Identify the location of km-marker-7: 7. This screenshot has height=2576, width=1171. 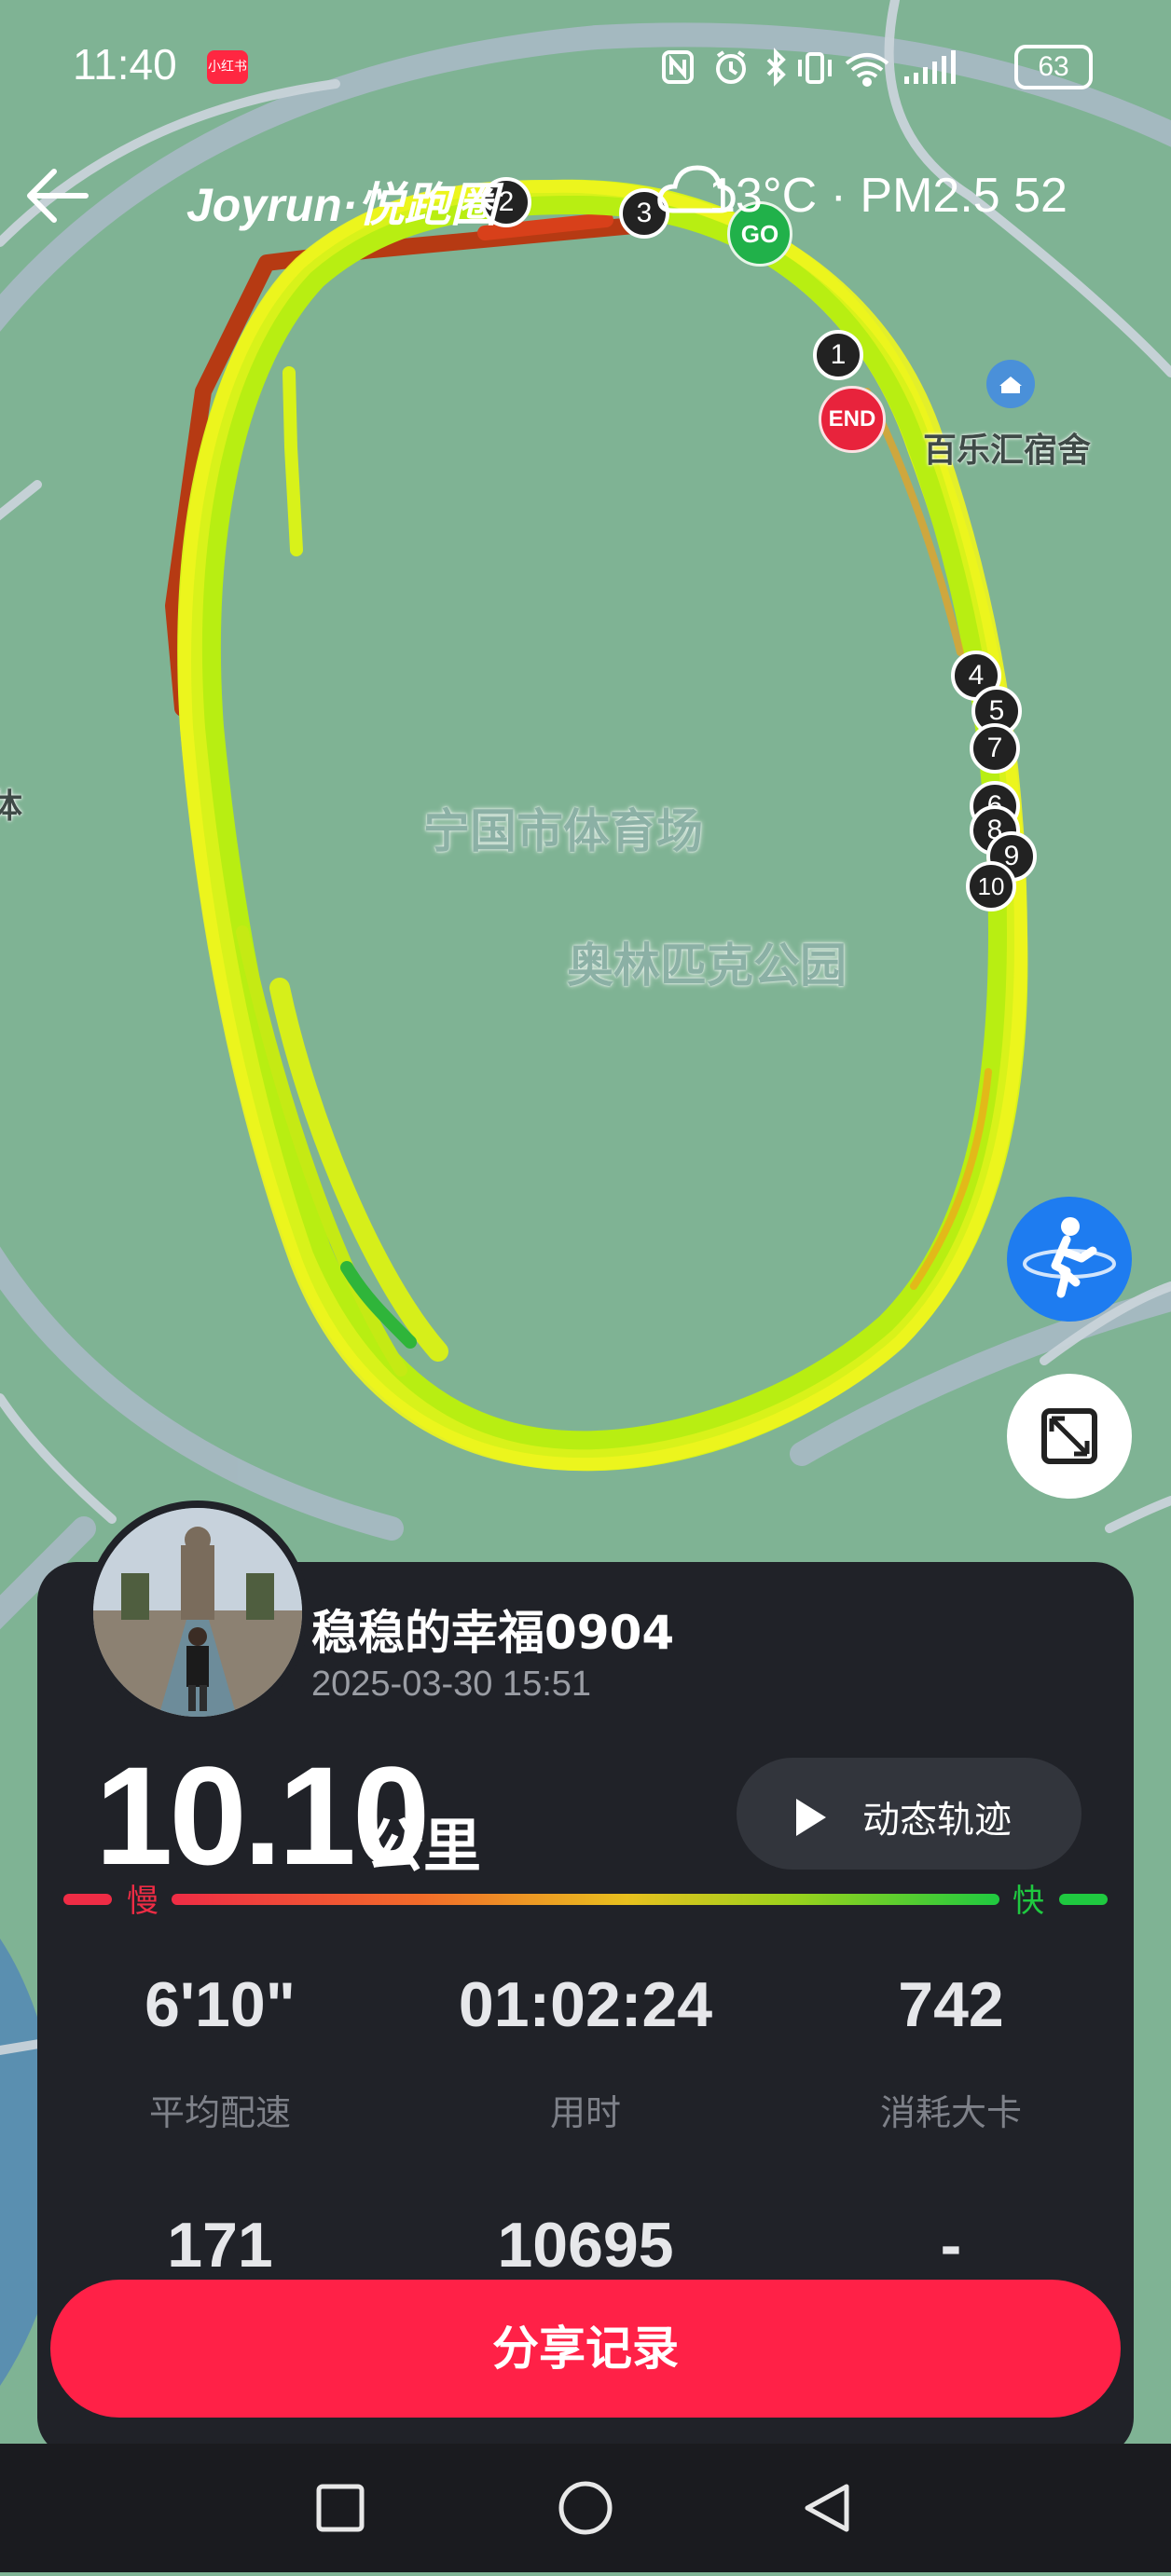
(995, 748).